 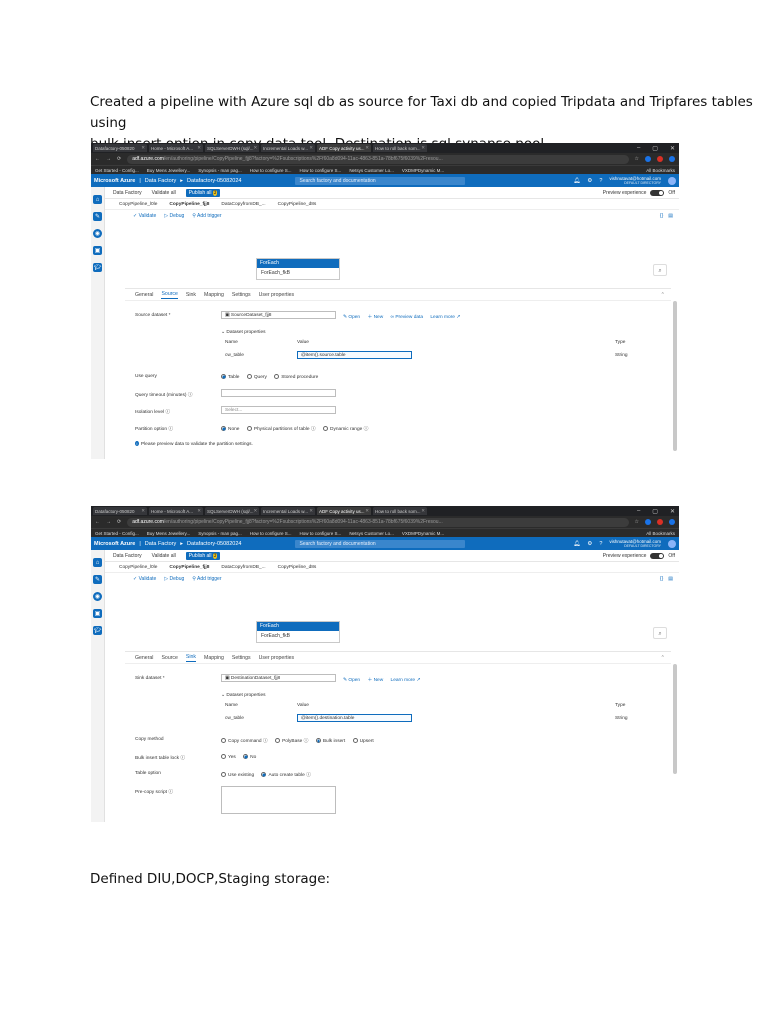 I want to click on pipeline-tab: CopyPipeline_d8s, so click(x=297, y=567).